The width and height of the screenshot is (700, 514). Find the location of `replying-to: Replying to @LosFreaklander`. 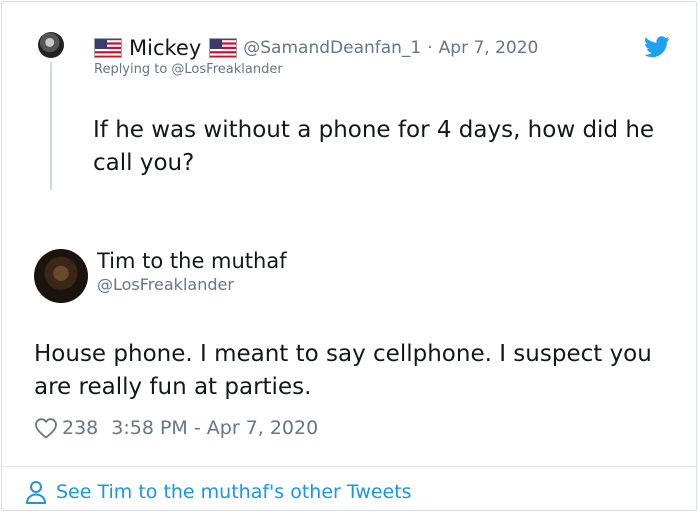

replying-to: Replying to @LosFreaklander is located at coordinates (188, 69).